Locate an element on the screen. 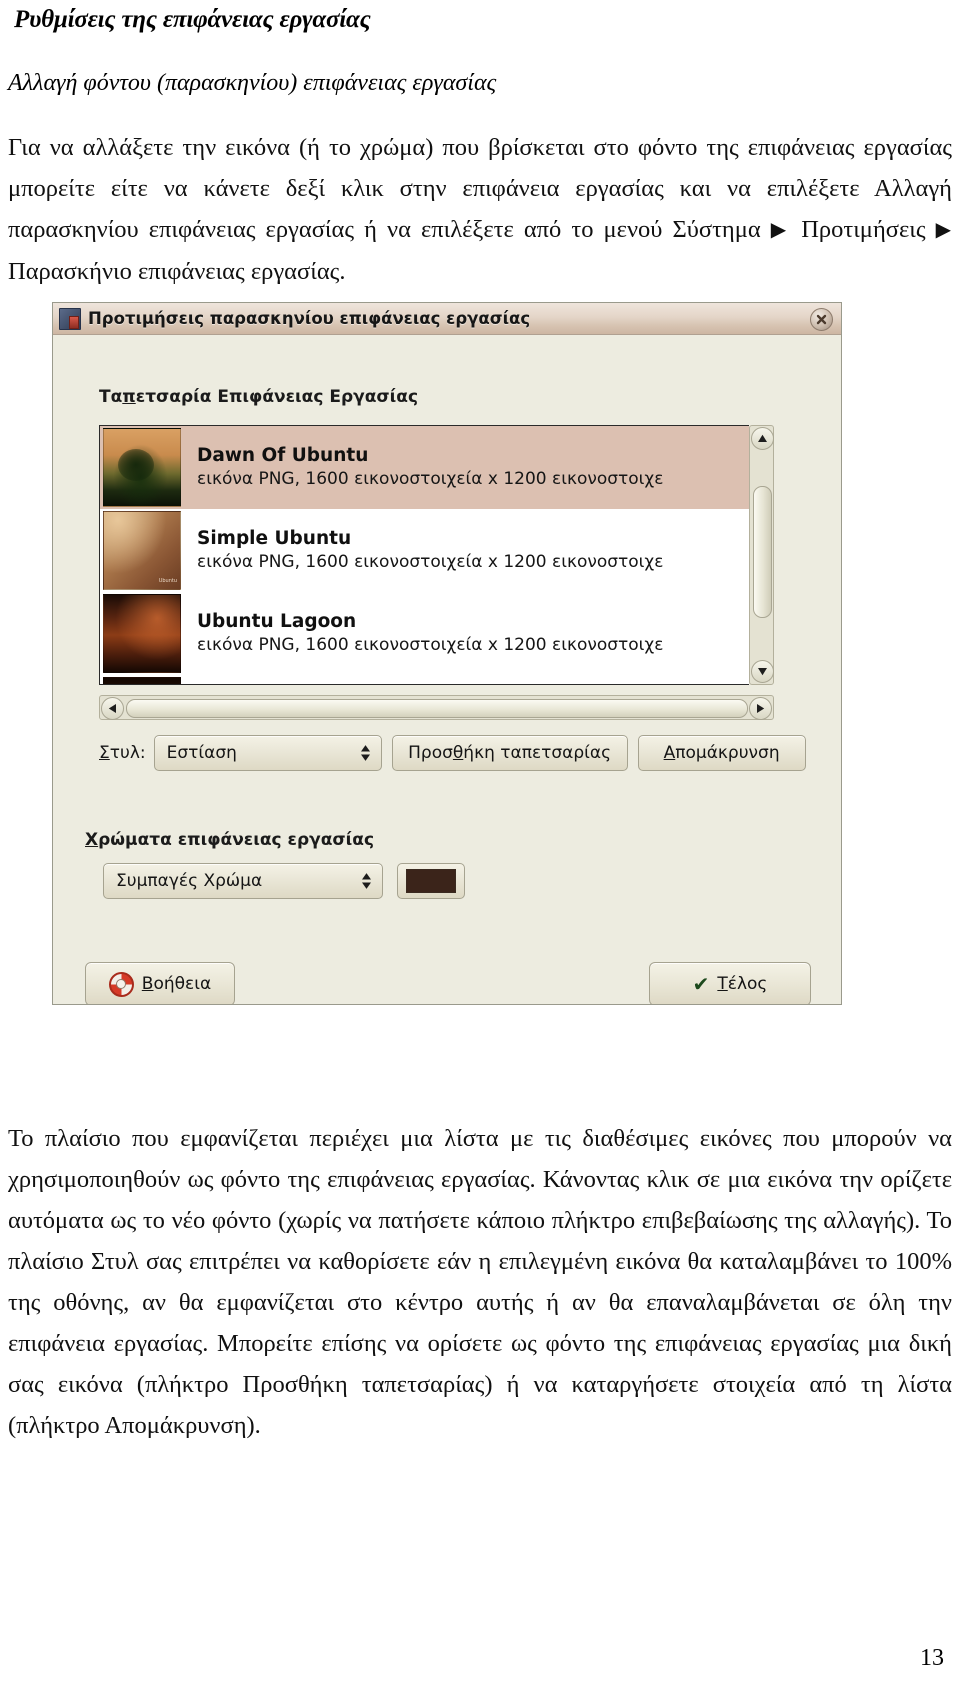 The width and height of the screenshot is (960, 1686). color-mode-value: Συμπαγές Χρώμα is located at coordinates (189, 881).